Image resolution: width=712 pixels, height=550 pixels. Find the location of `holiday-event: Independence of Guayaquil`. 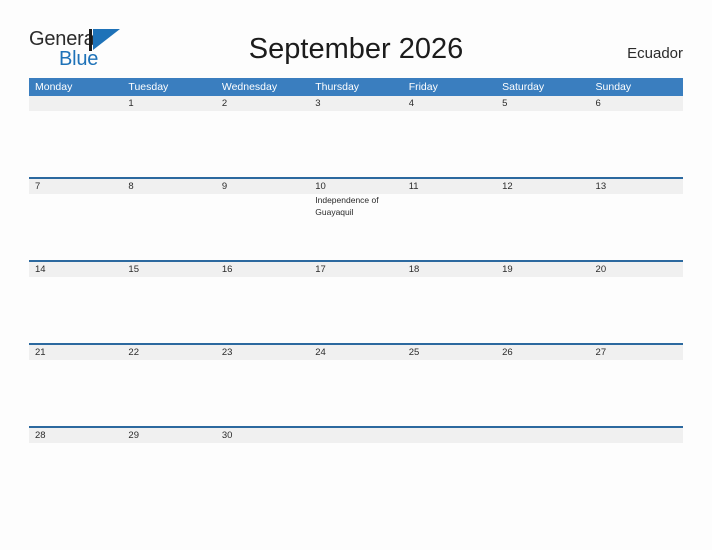

holiday-event: Independence of Guayaquil is located at coordinates (347, 206).